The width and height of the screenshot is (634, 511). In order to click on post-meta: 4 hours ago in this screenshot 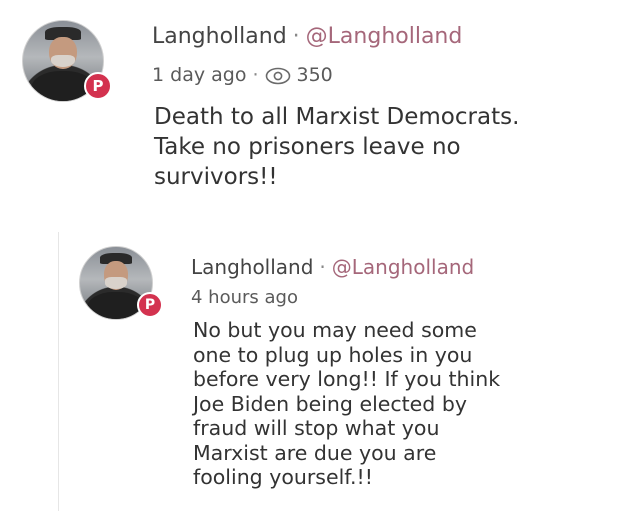, I will do `click(244, 297)`.